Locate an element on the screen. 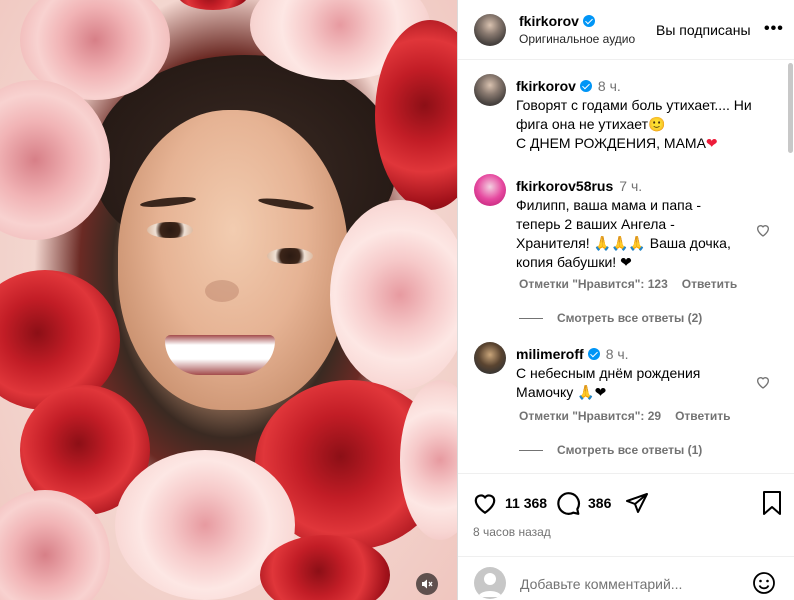 The image size is (794, 600). caption-username: fkirkorov is located at coordinates (546, 86).